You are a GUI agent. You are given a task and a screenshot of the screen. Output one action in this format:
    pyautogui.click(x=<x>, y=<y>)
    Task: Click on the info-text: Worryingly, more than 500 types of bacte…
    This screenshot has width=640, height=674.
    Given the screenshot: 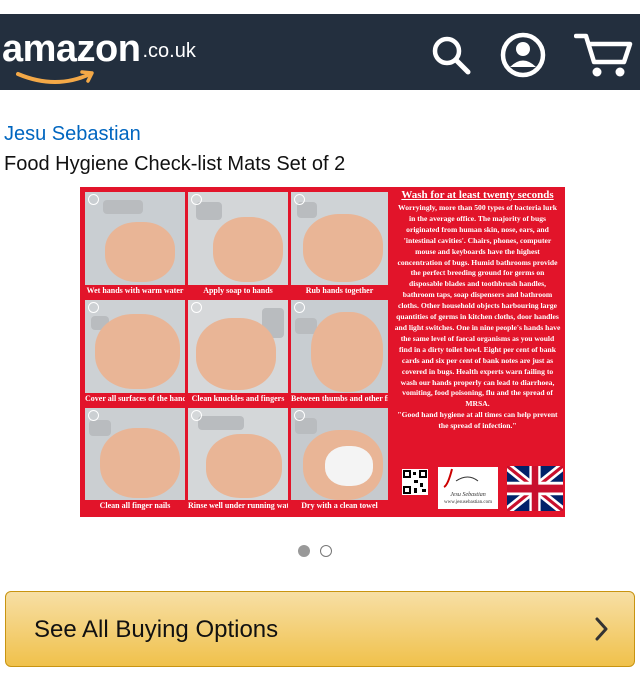 What is the action you would take?
    pyautogui.click(x=477, y=306)
    